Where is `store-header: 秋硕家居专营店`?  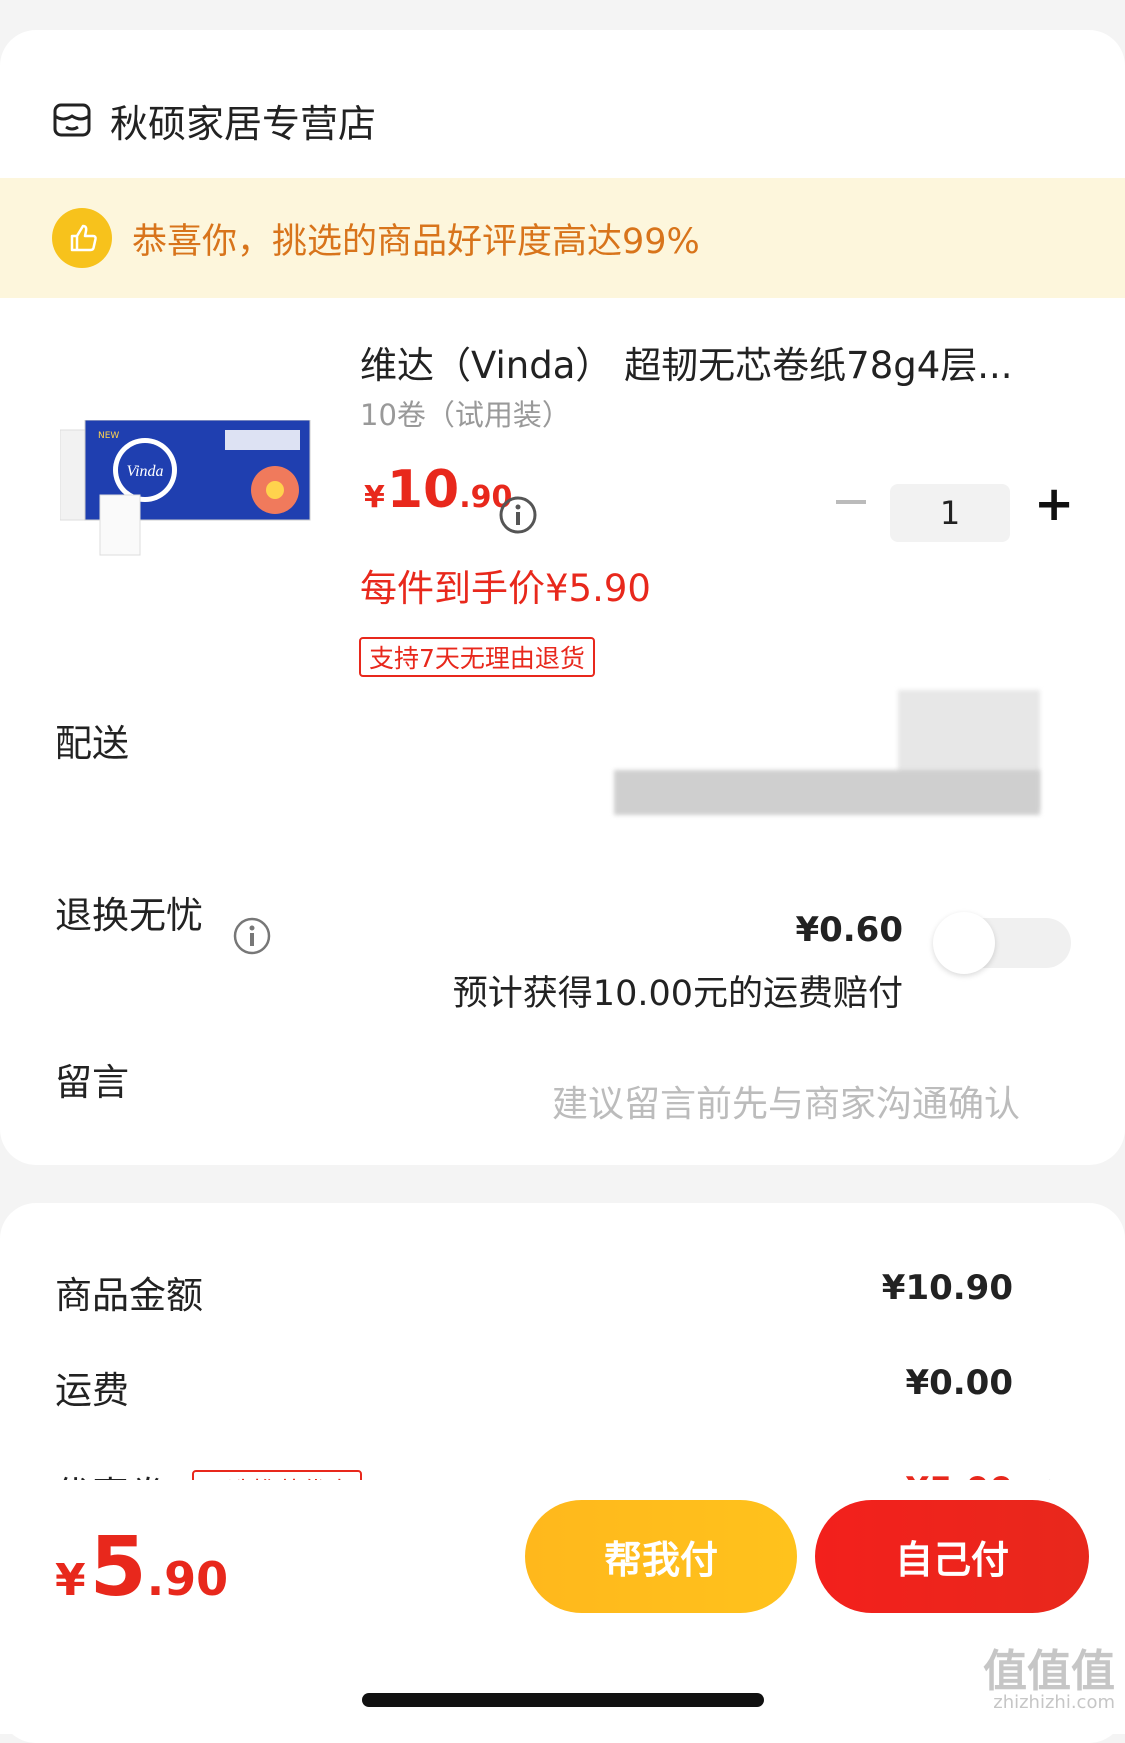
store-header: 秋硕家居专营店 is located at coordinates (214, 120).